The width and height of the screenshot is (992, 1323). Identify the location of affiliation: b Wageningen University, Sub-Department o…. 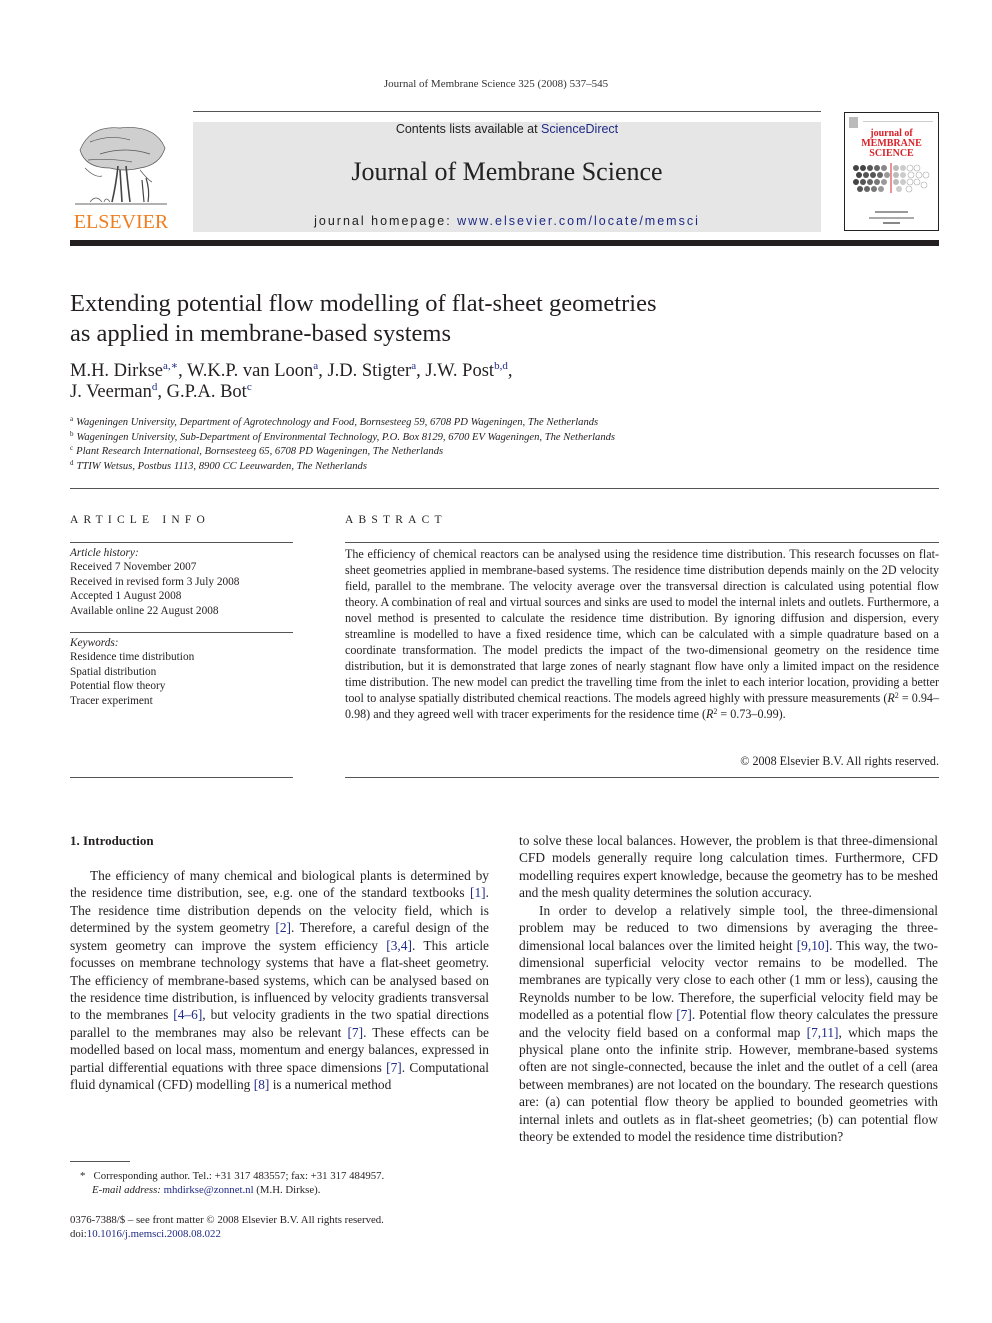
(343, 436).